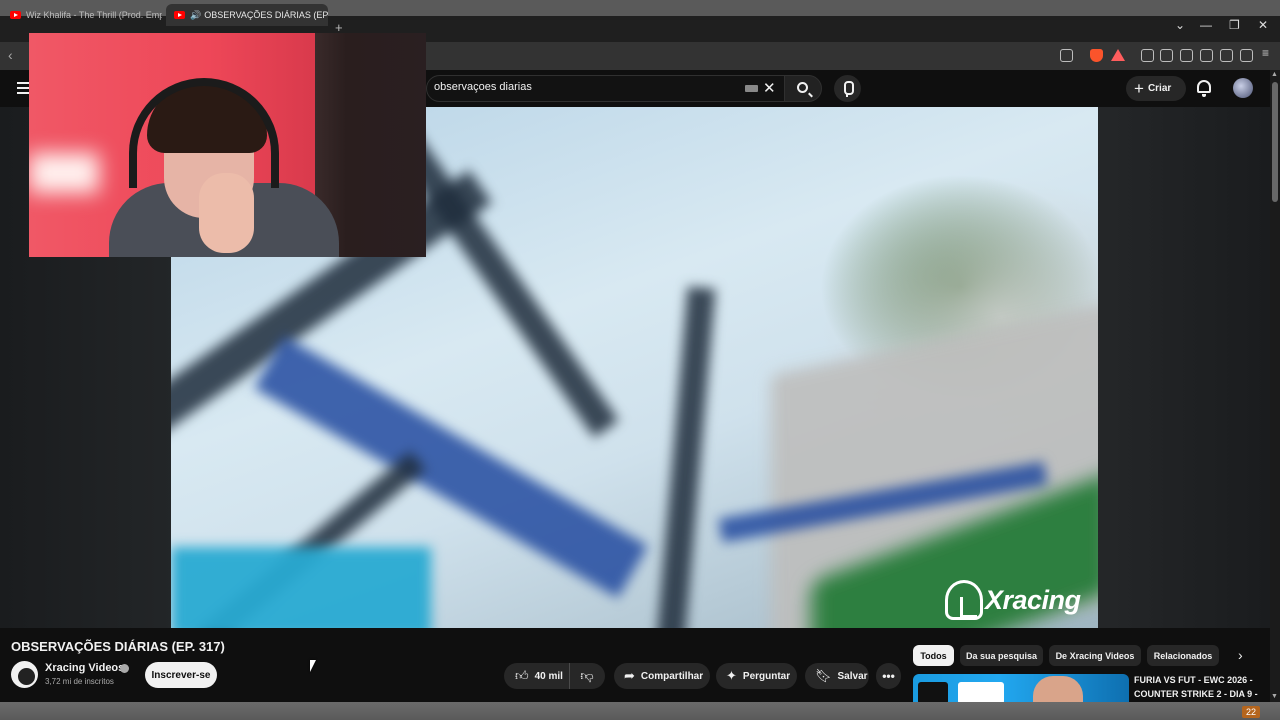 This screenshot has height=720, width=1280. I want to click on video-title: OBSERVAÇÕES DIÁRIAS (EP. 317), so click(118, 646).